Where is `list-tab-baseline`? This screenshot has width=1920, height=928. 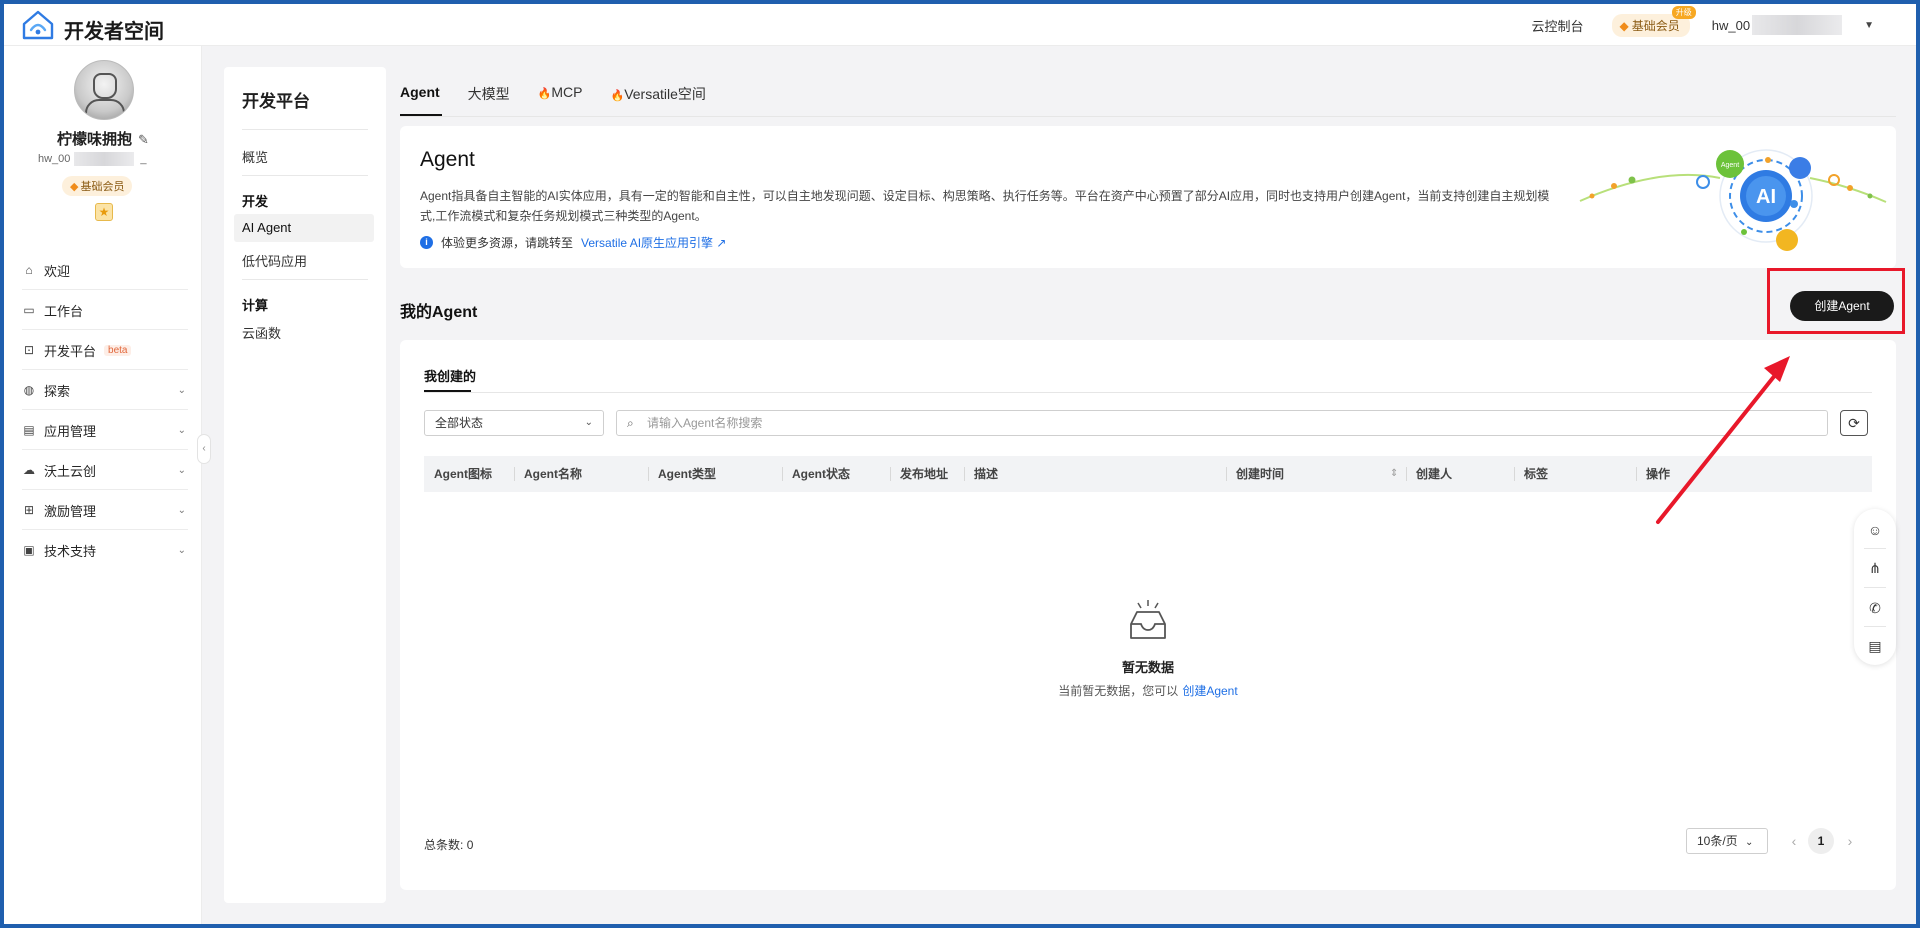 list-tab-baseline is located at coordinates (1148, 392).